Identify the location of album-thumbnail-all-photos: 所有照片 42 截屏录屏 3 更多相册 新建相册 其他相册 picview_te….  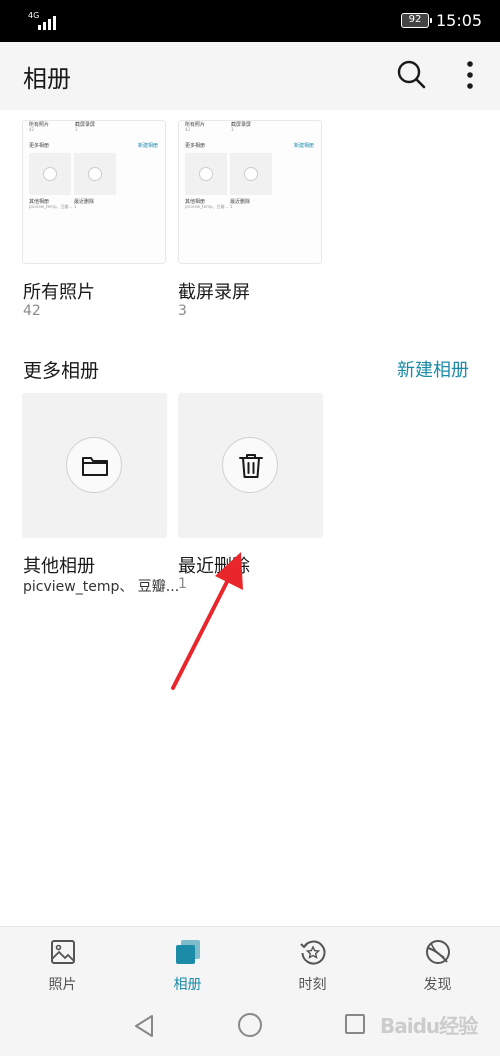
(94, 192).